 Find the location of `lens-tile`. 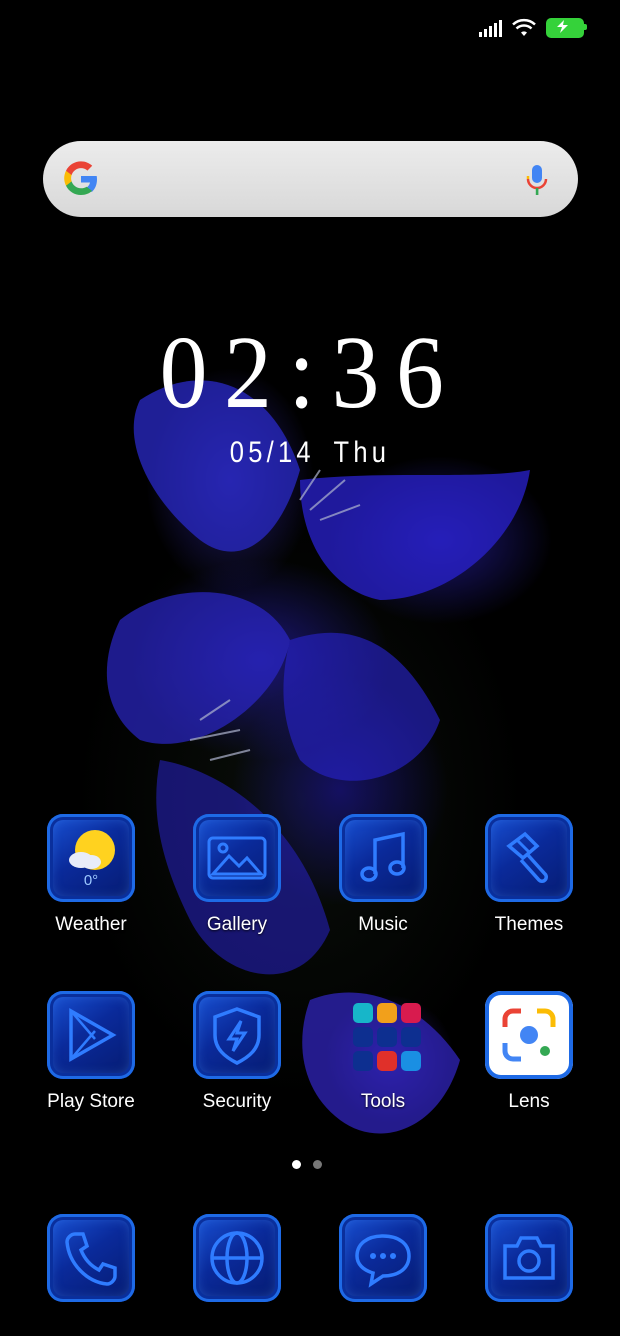

lens-tile is located at coordinates (529, 1035).